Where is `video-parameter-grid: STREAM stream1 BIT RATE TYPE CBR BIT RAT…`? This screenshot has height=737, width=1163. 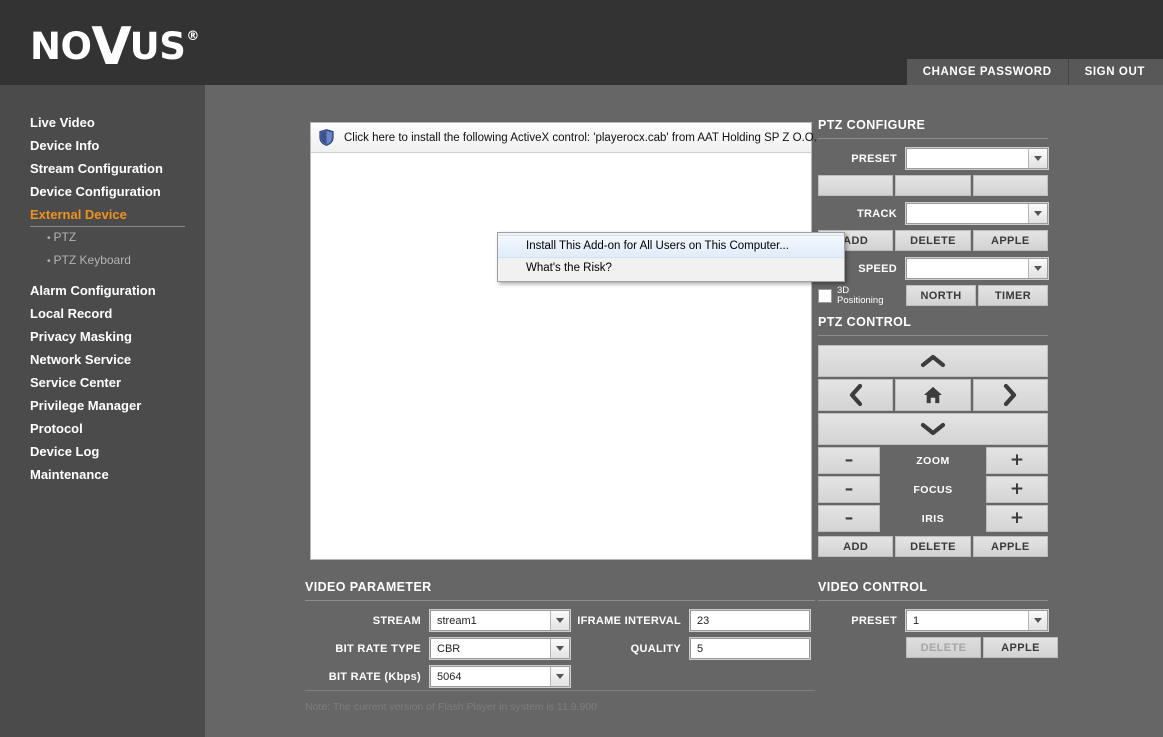
video-parameter-grid: STREAM stream1 BIT RATE TYPE CBR BIT RAT… is located at coordinates (560, 652).